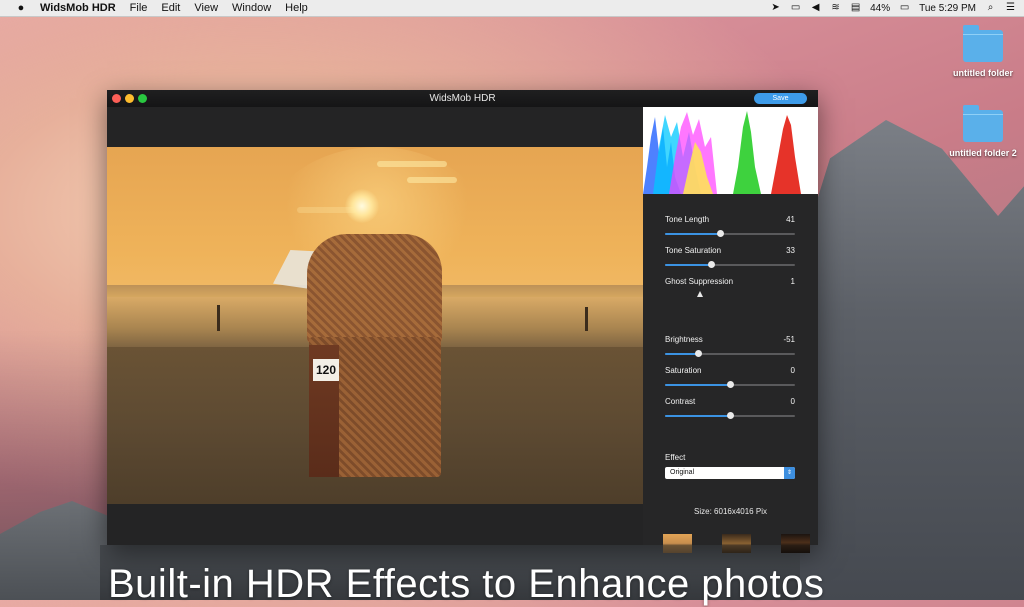 This screenshot has width=1024, height=607. I want to click on window-controls, so click(129, 98).